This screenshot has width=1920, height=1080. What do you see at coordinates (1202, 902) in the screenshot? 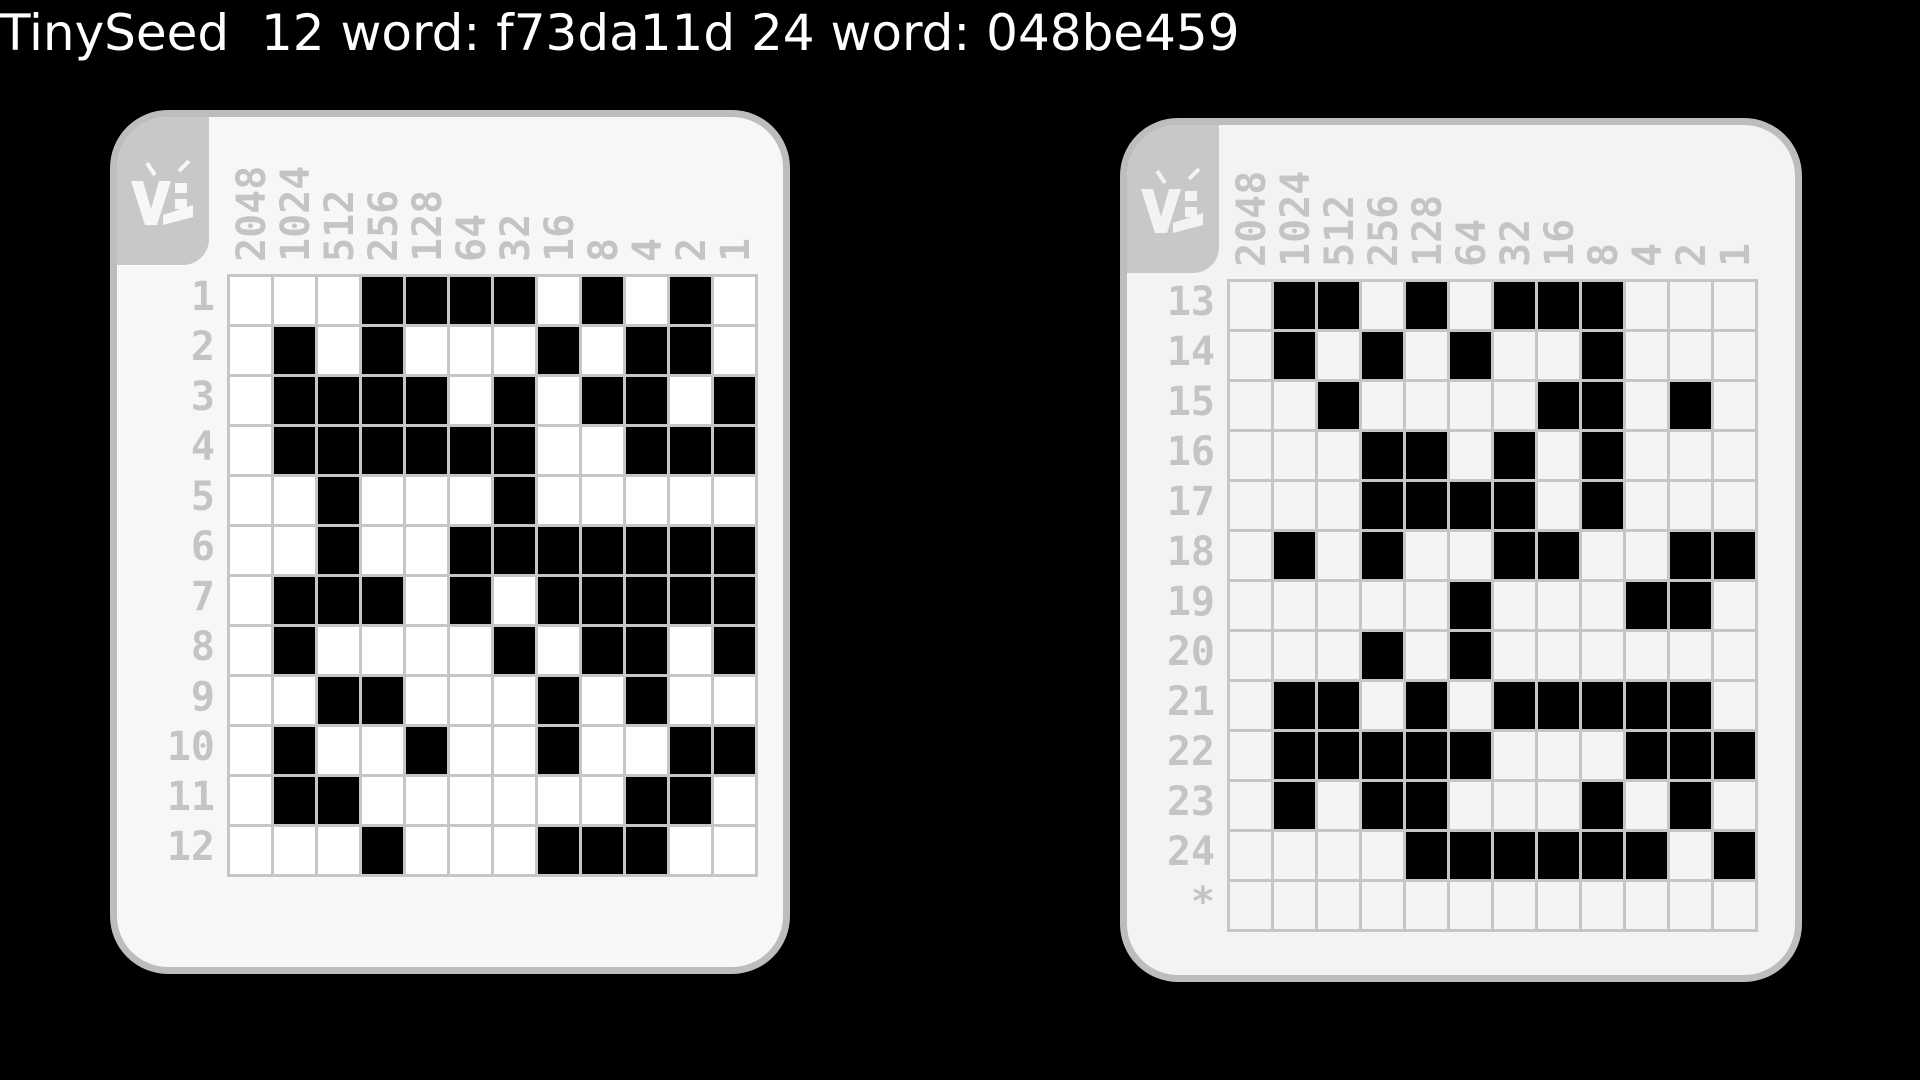
I see `word-number-label: *` at bounding box center [1202, 902].